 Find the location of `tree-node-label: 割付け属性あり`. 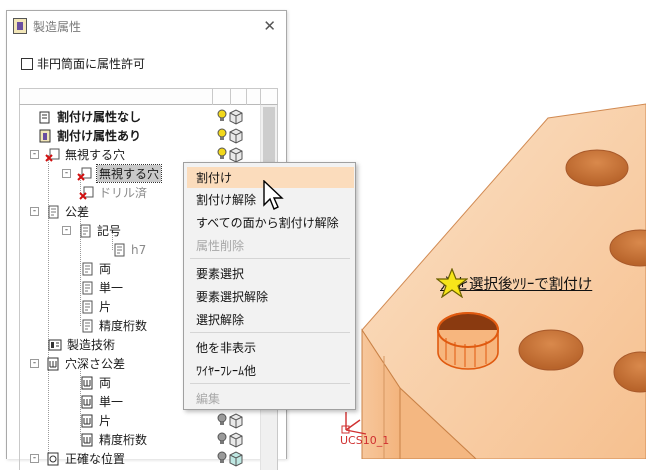

tree-node-label: 割付け属性あり is located at coordinates (99, 136).